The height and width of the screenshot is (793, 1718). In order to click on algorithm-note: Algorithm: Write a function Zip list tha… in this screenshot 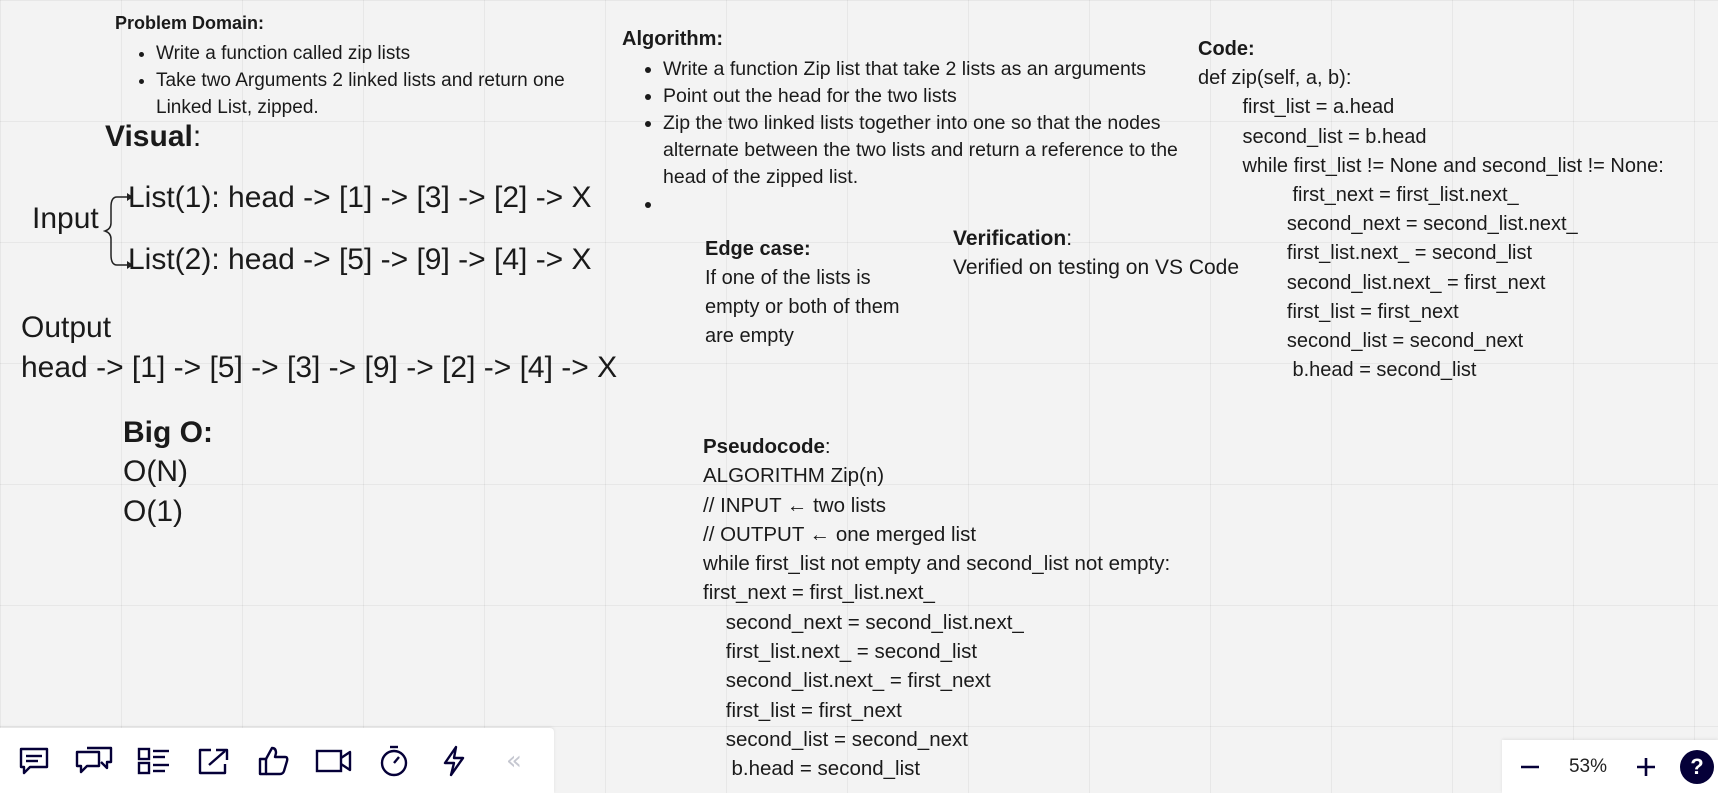, I will do `click(902, 121)`.